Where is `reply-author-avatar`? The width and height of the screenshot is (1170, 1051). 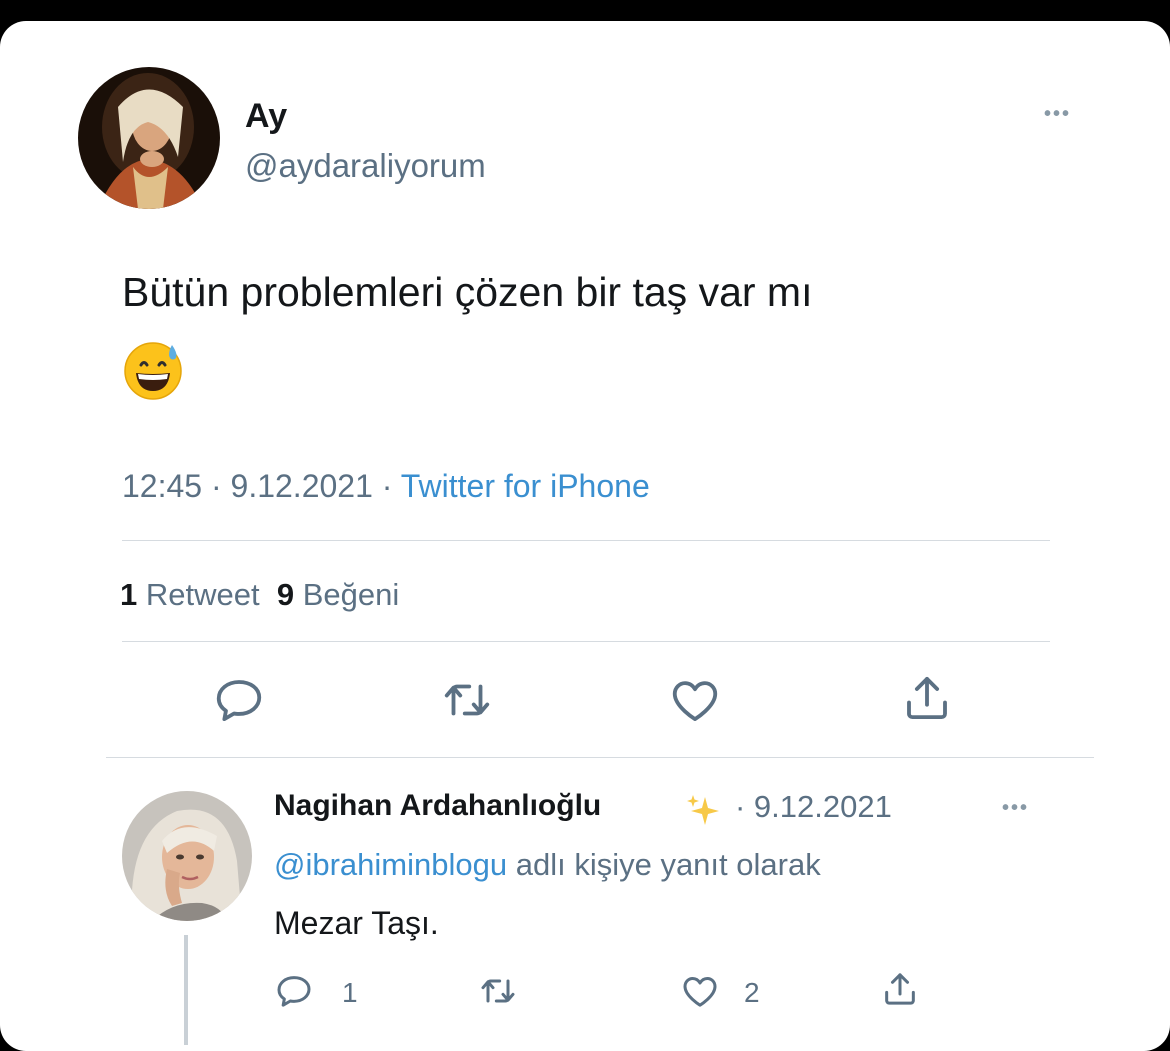
reply-author-avatar is located at coordinates (187, 856).